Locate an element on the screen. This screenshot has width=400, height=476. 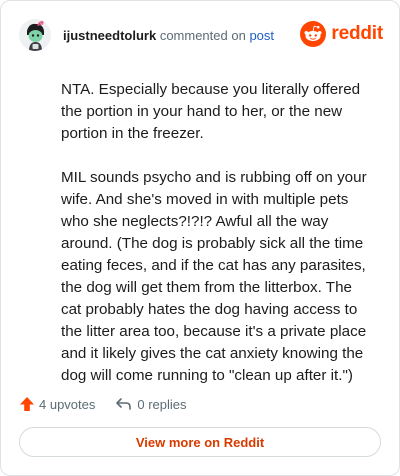
comment-header: ijustneedtolurk commented on post reddit is located at coordinates (201, 35).